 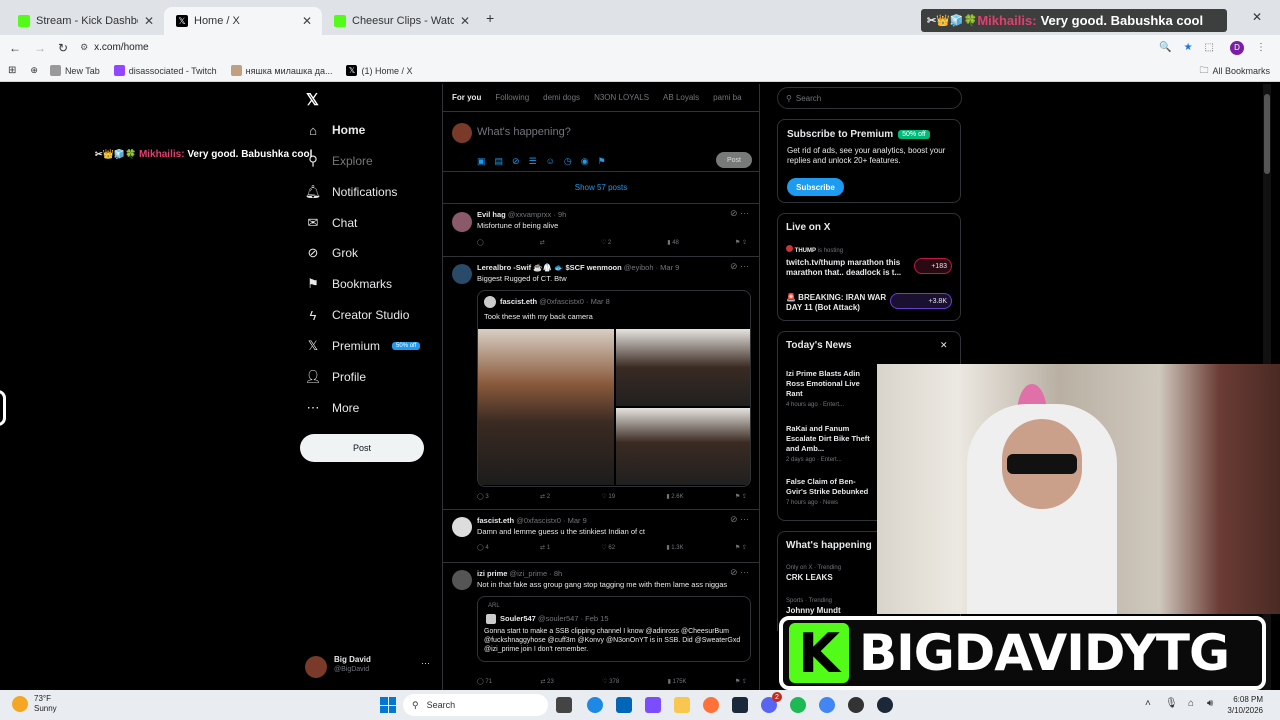 I want to click on nav-bookmarks: ⚑ Bookmarks, so click(x=349, y=283).